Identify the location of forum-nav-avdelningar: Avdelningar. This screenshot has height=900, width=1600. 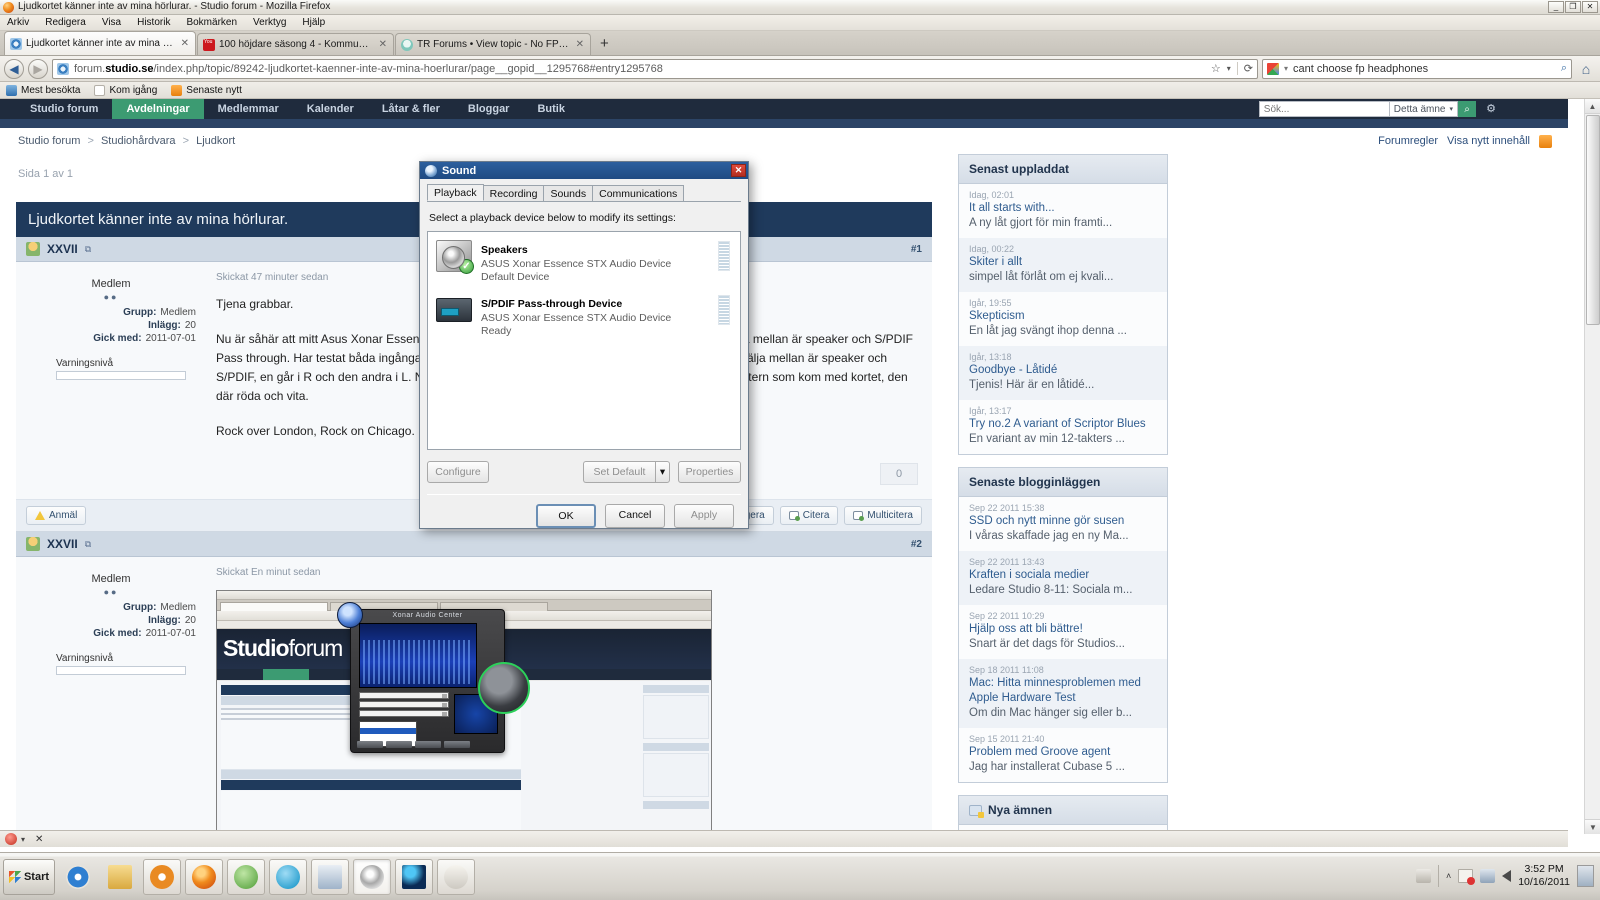
(158, 109).